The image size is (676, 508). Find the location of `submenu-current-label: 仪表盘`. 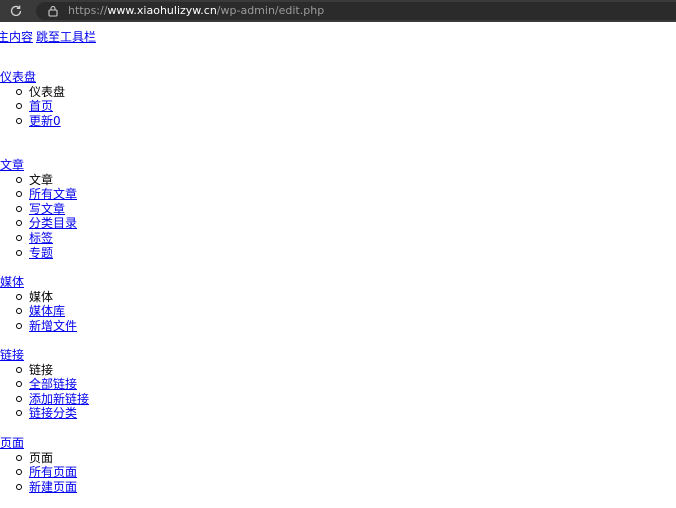

submenu-current-label: 仪表盘 is located at coordinates (47, 91).